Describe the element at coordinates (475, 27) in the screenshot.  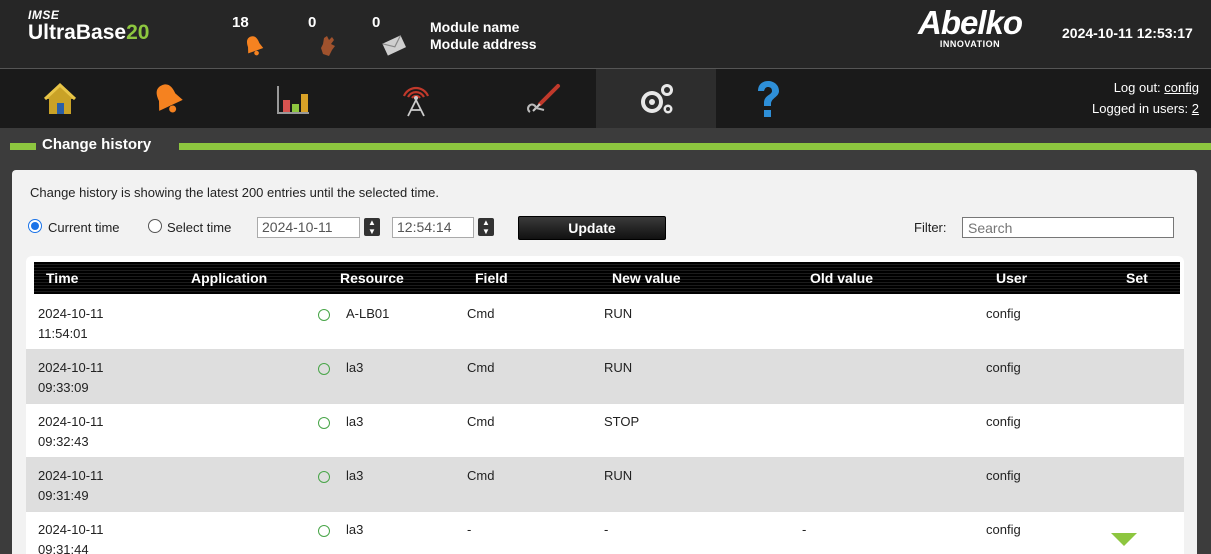
I see `module-name: Module name` at that location.